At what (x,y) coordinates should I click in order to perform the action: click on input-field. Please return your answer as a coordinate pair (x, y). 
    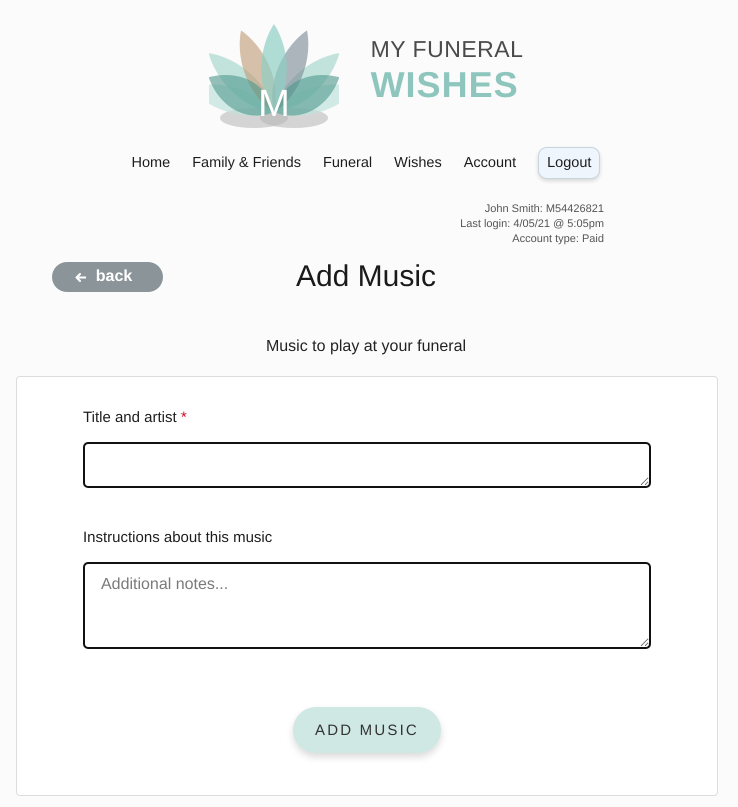
    Looking at the image, I should click on (367, 465).